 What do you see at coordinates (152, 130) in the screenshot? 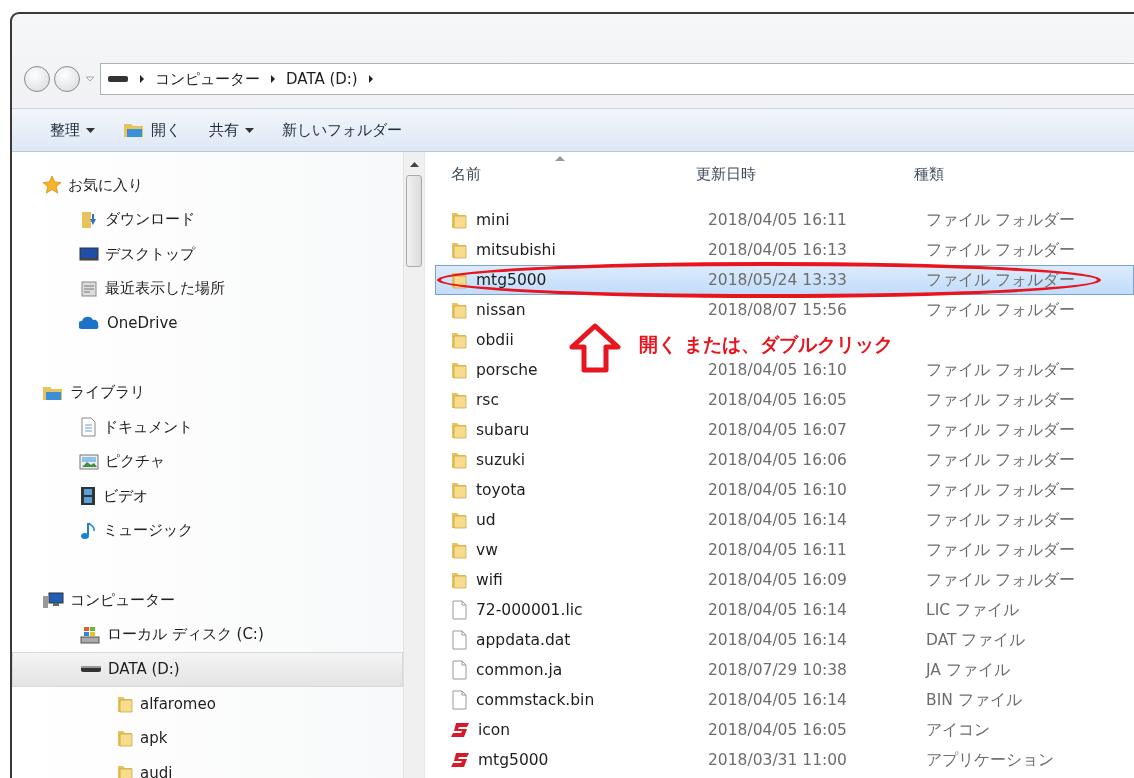
I see `toolbar-button: 開く` at bounding box center [152, 130].